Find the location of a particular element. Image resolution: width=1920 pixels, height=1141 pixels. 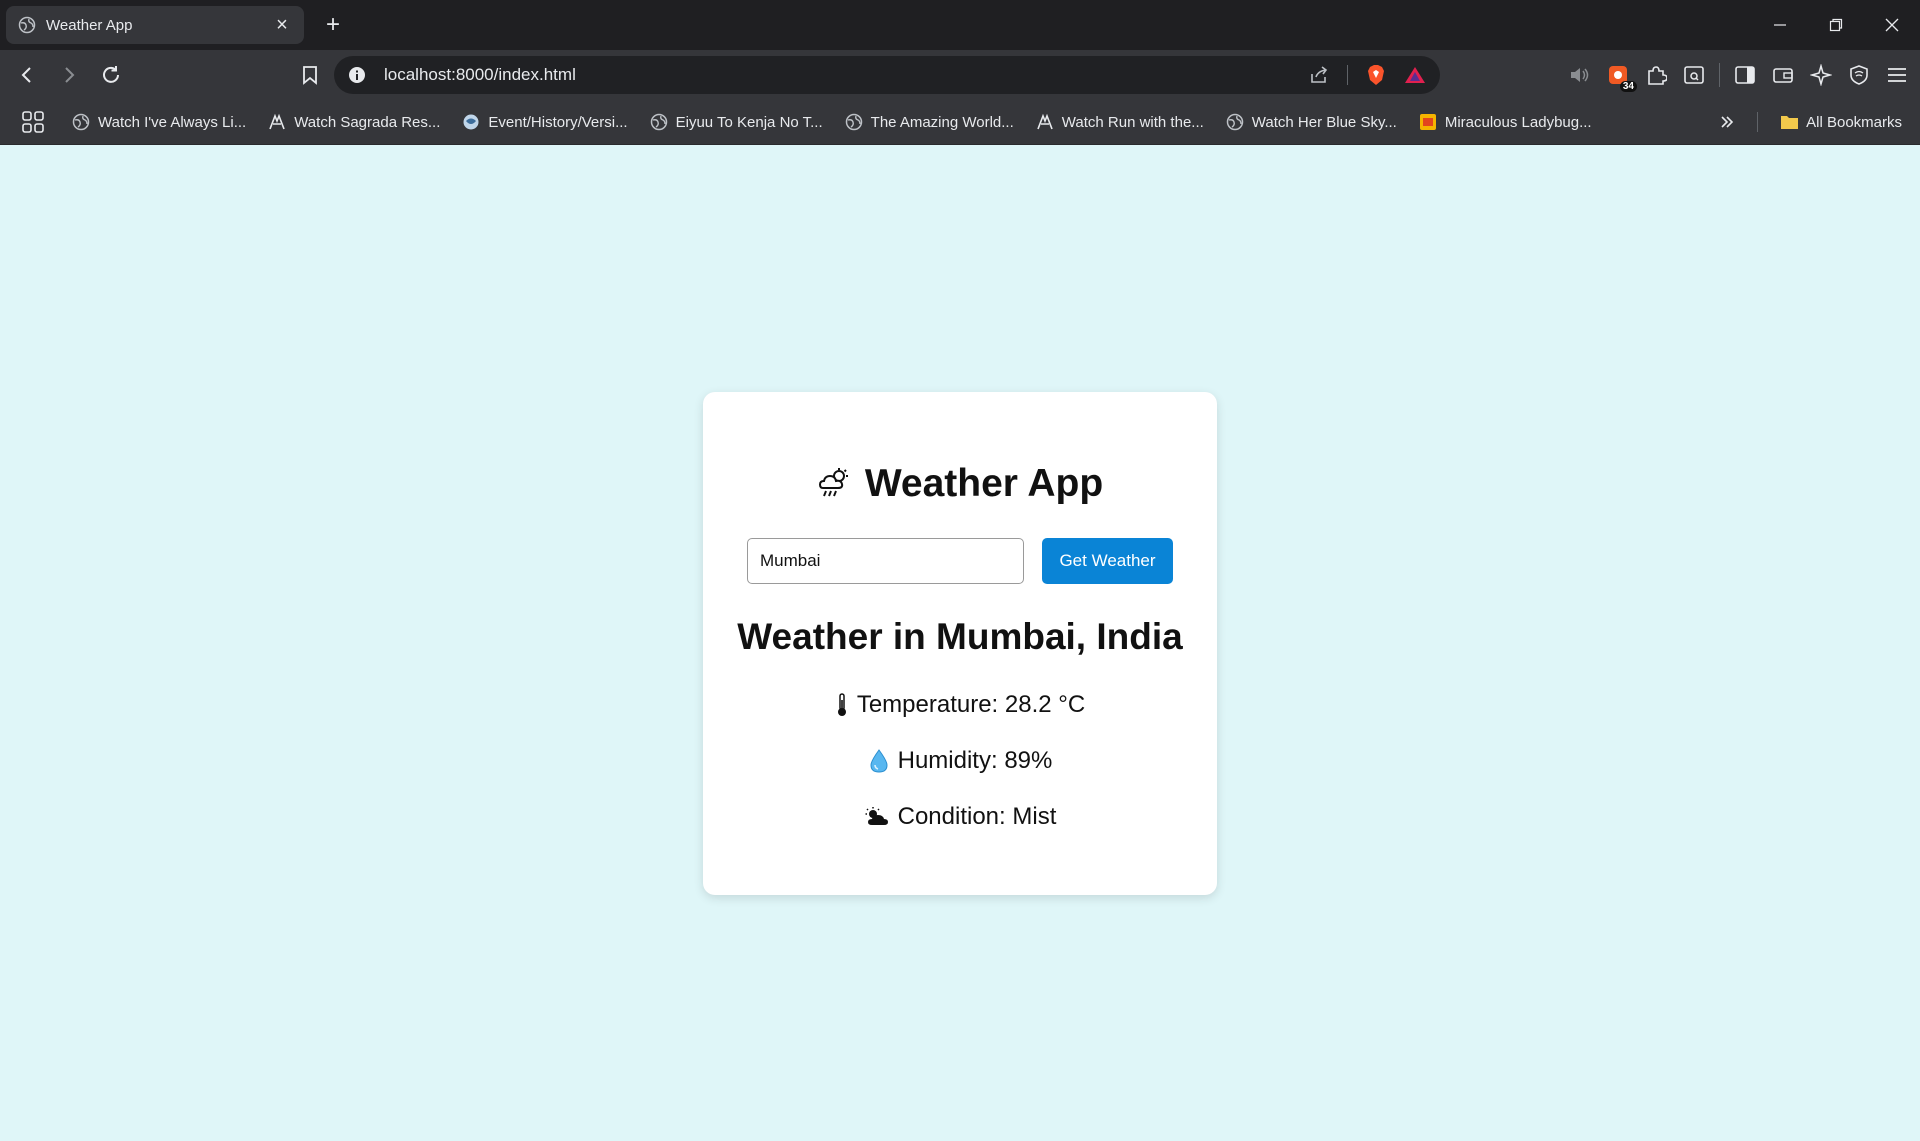

app-title: Weather App is located at coordinates (960, 484).